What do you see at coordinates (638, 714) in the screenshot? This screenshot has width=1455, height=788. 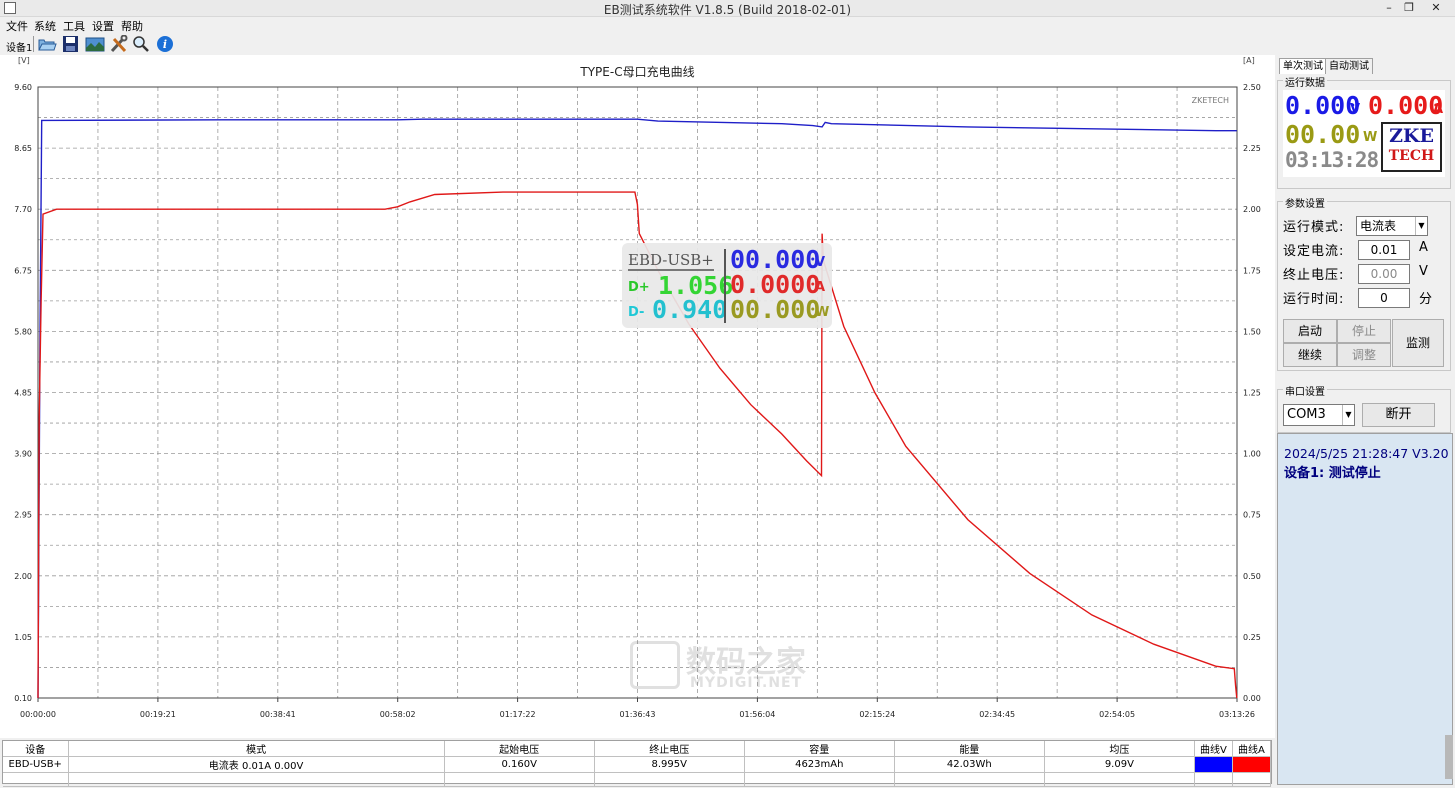 I see `x-tick-label: 01:36:43` at bounding box center [638, 714].